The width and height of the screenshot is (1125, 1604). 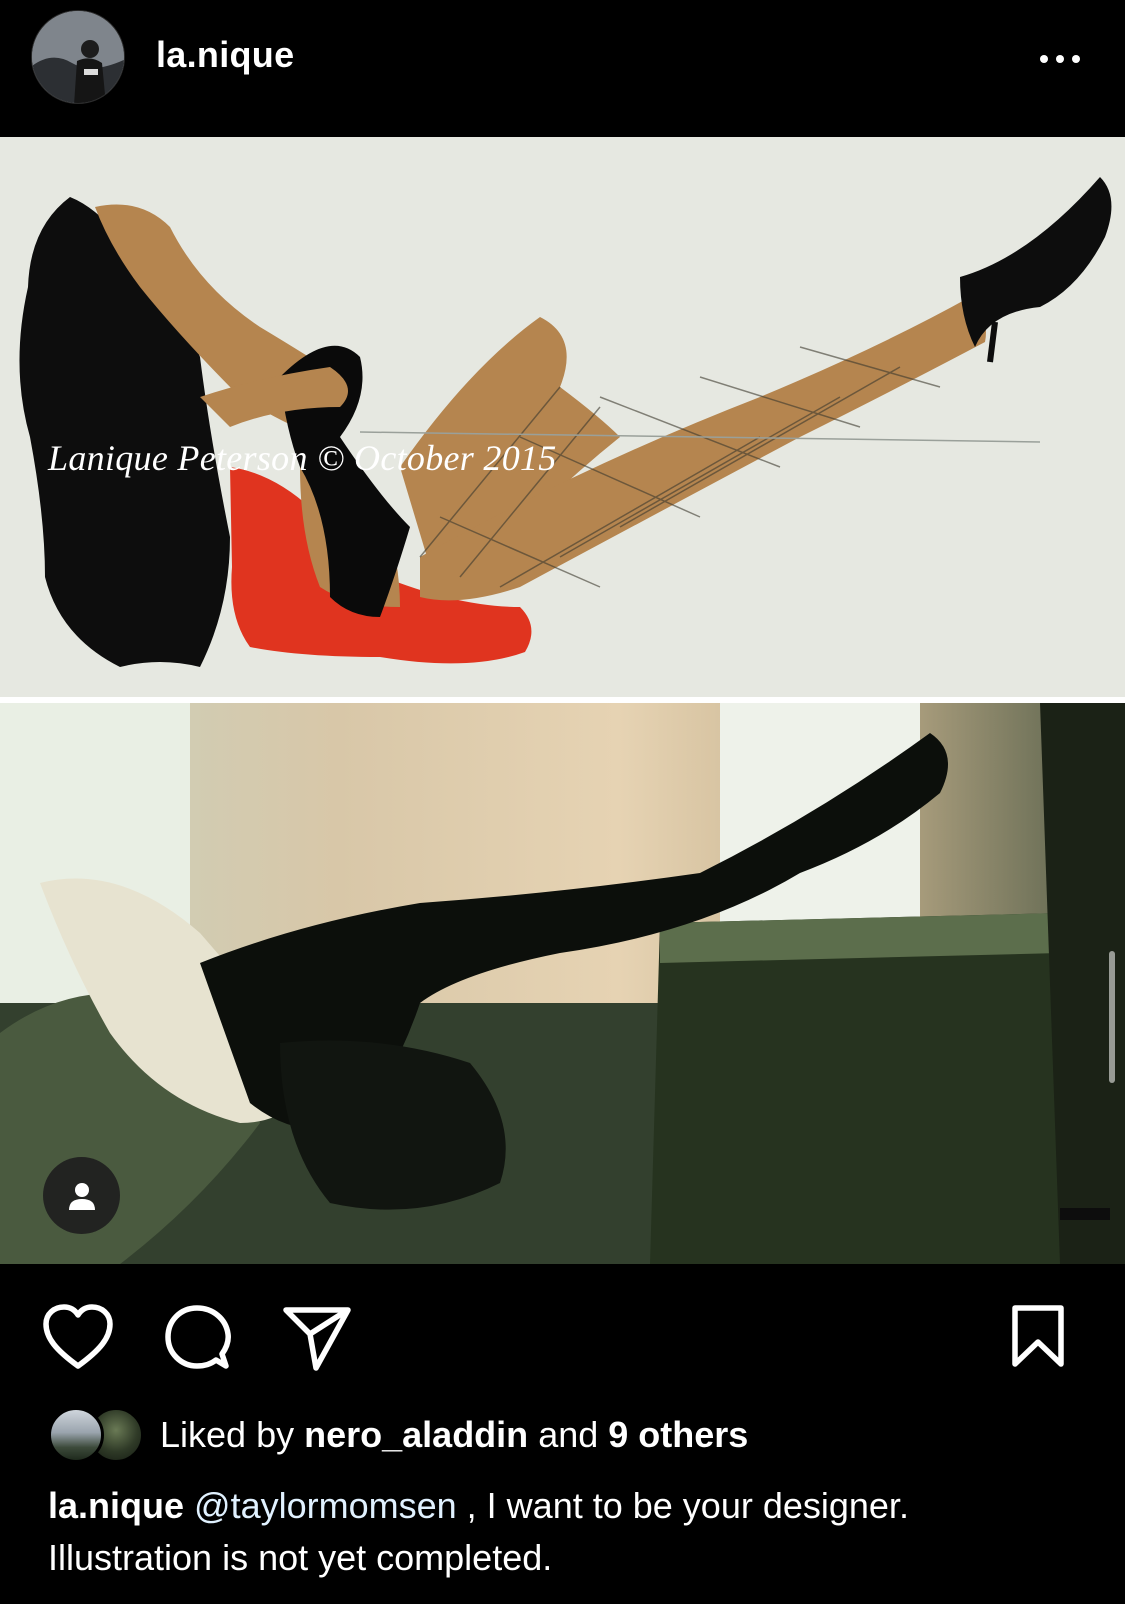 What do you see at coordinates (302, 458) in the screenshot?
I see `image-watermark: Lanique Peterson © October 2015` at bounding box center [302, 458].